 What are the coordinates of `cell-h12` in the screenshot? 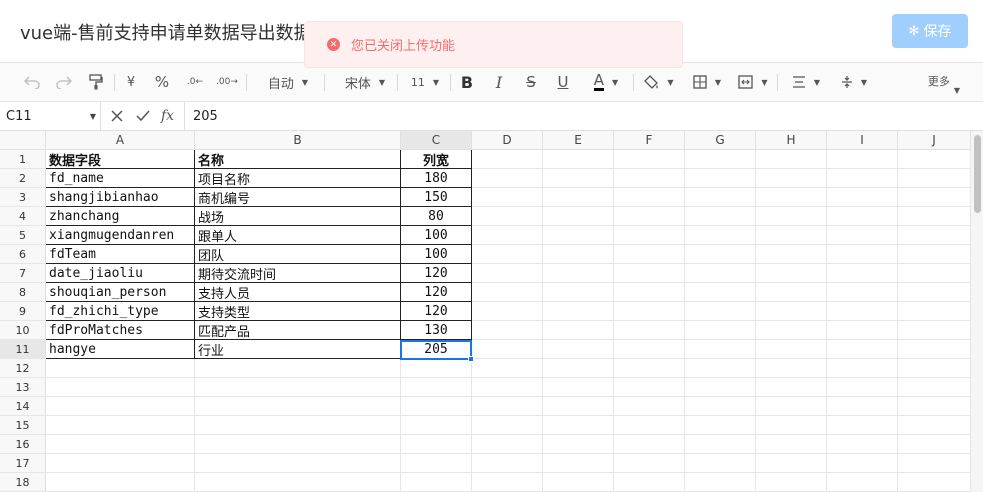 It's located at (791, 368).